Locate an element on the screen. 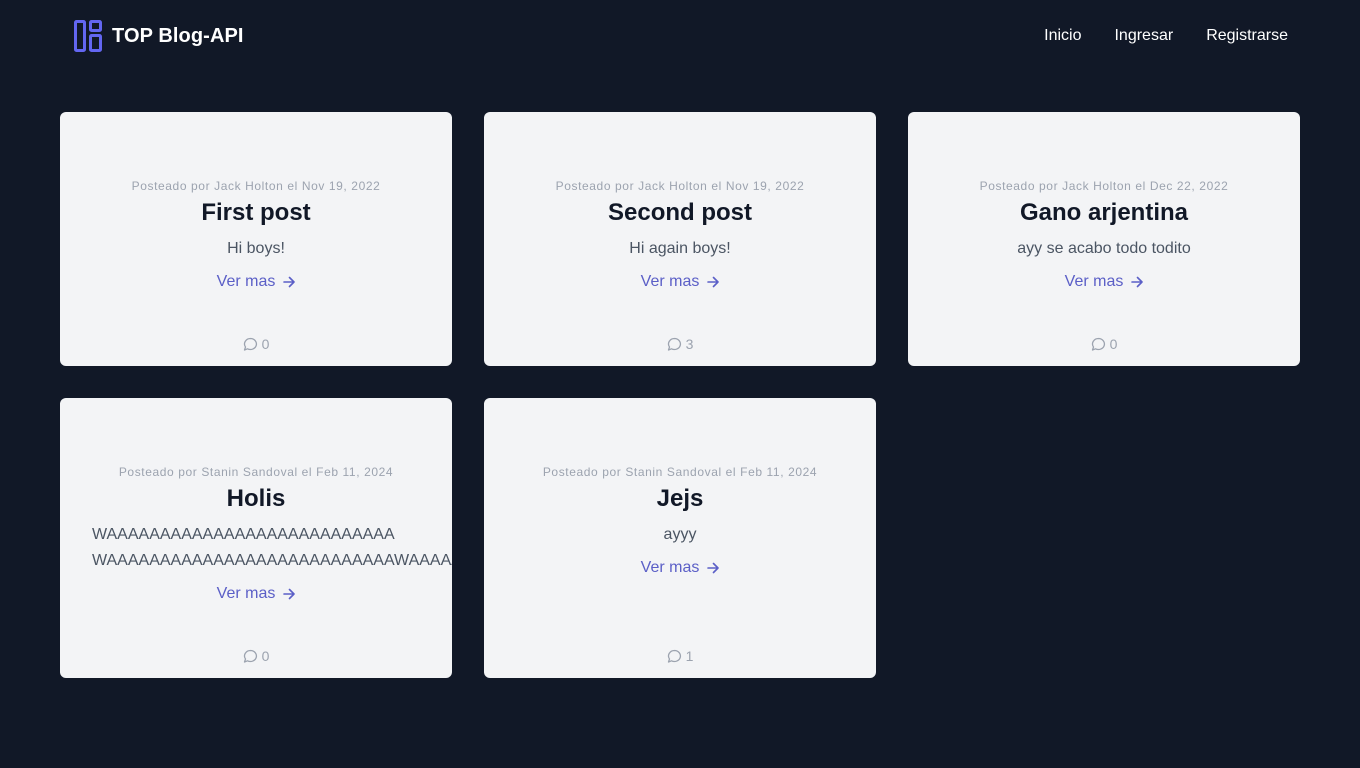  post-title: First post is located at coordinates (256, 212).